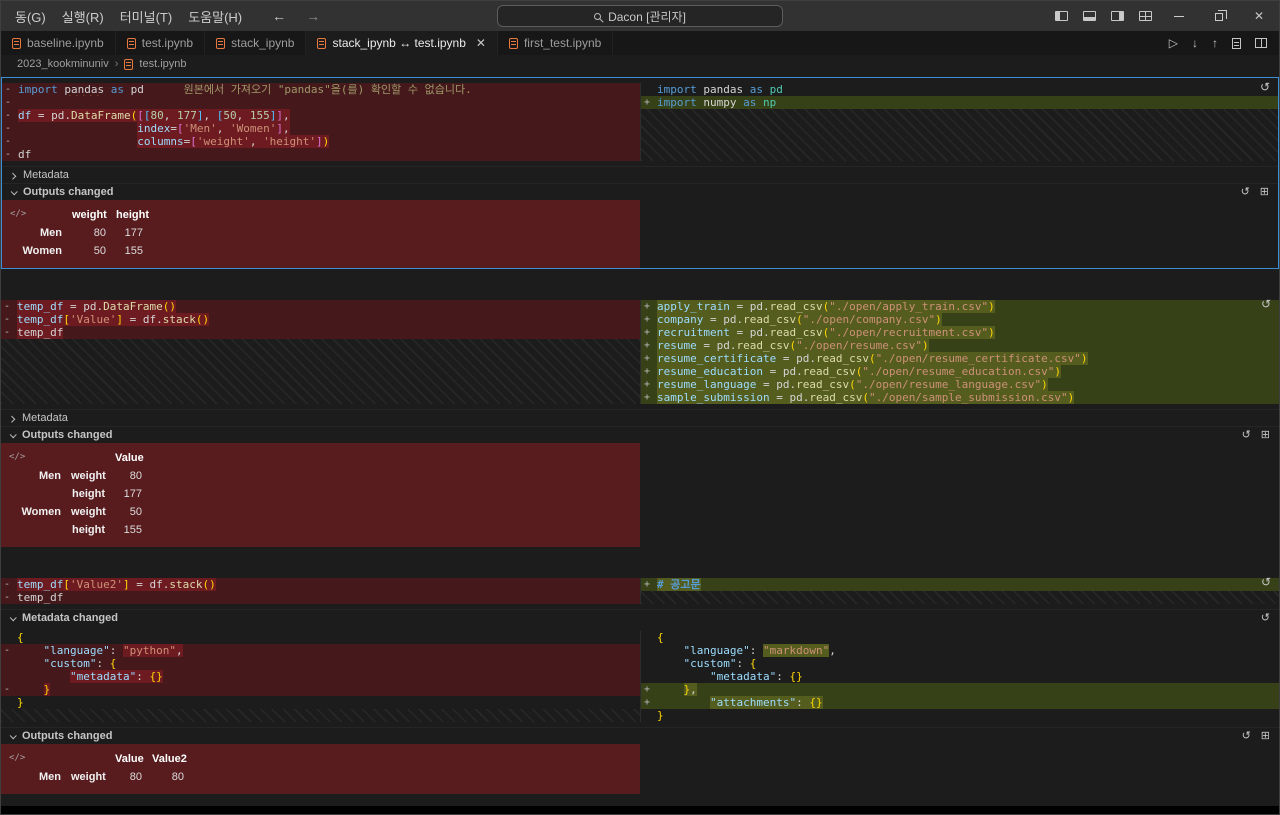 Image resolution: width=1280 pixels, height=815 pixels. What do you see at coordinates (1261, 43) in the screenshot?
I see `split-editor-icon` at bounding box center [1261, 43].